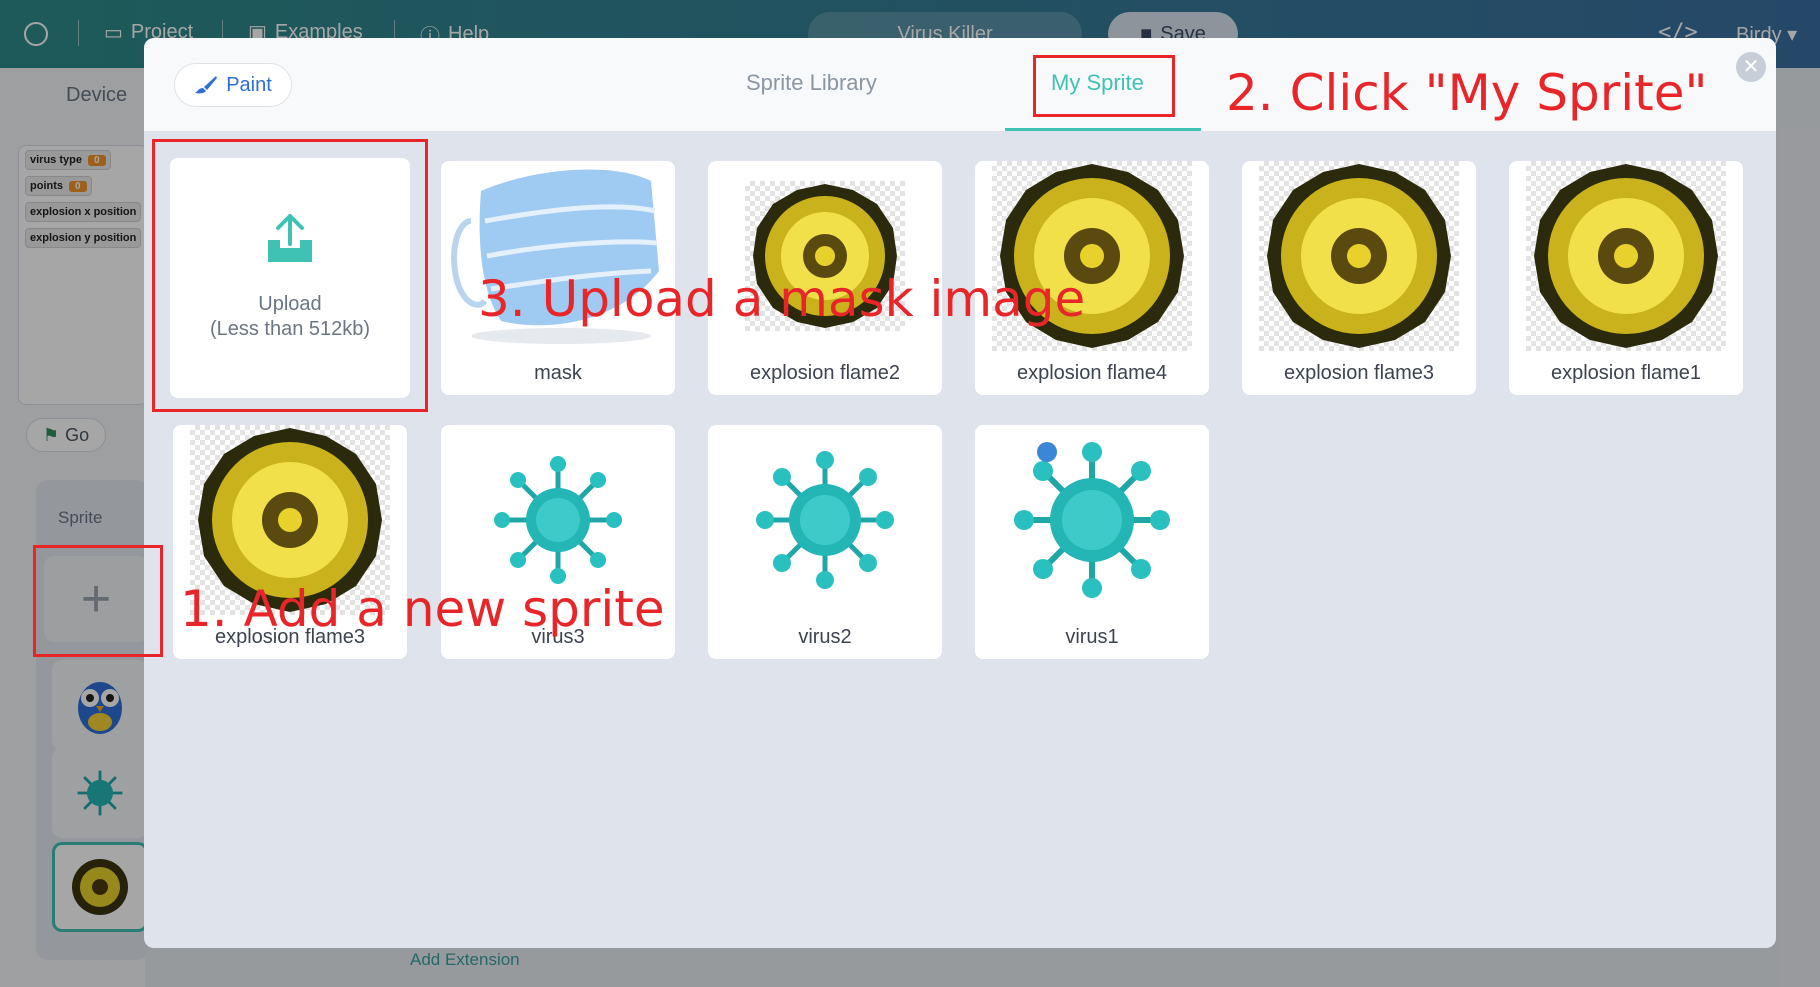  What do you see at coordinates (1751, 67) in the screenshot?
I see `close-icon: ✕` at bounding box center [1751, 67].